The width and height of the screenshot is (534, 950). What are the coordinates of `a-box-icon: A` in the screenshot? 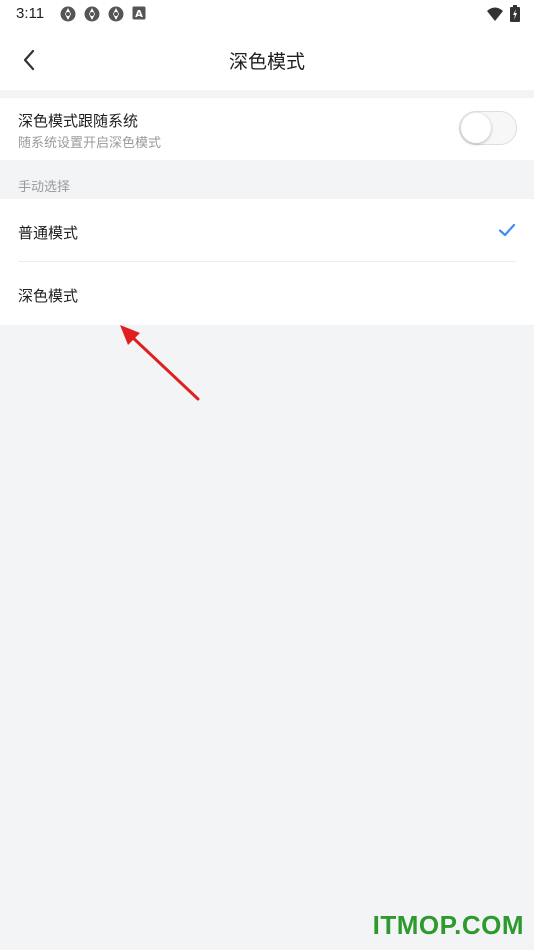 It's located at (139, 13).